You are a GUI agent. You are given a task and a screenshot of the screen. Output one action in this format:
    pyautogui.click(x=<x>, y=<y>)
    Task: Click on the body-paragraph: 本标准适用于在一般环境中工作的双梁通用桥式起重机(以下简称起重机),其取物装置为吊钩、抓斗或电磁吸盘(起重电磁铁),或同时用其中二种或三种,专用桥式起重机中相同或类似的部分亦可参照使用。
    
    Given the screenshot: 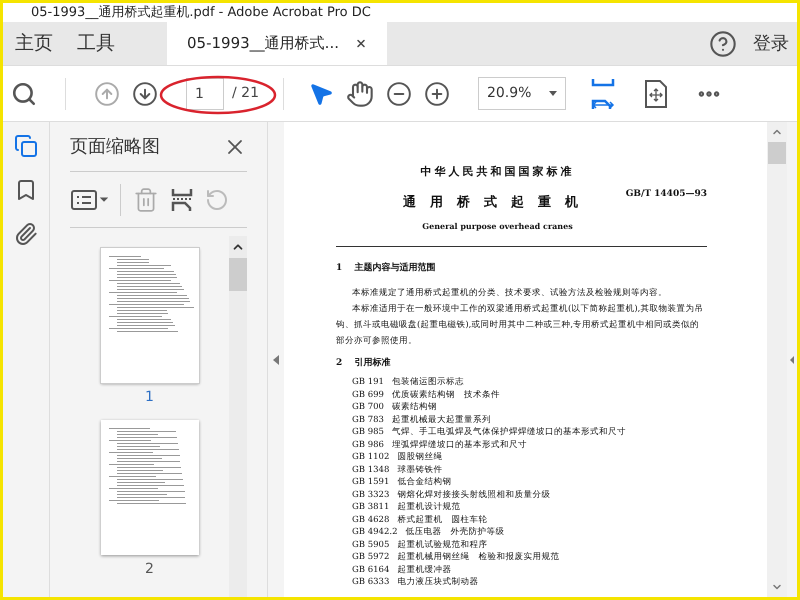 What is the action you would take?
    pyautogui.click(x=520, y=325)
    